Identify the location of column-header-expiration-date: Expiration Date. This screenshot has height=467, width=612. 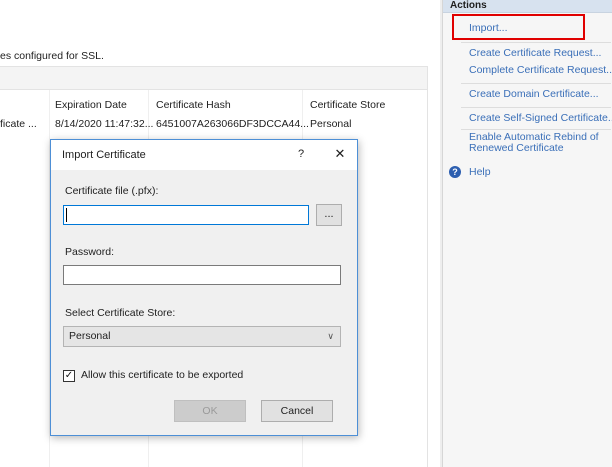
(91, 105).